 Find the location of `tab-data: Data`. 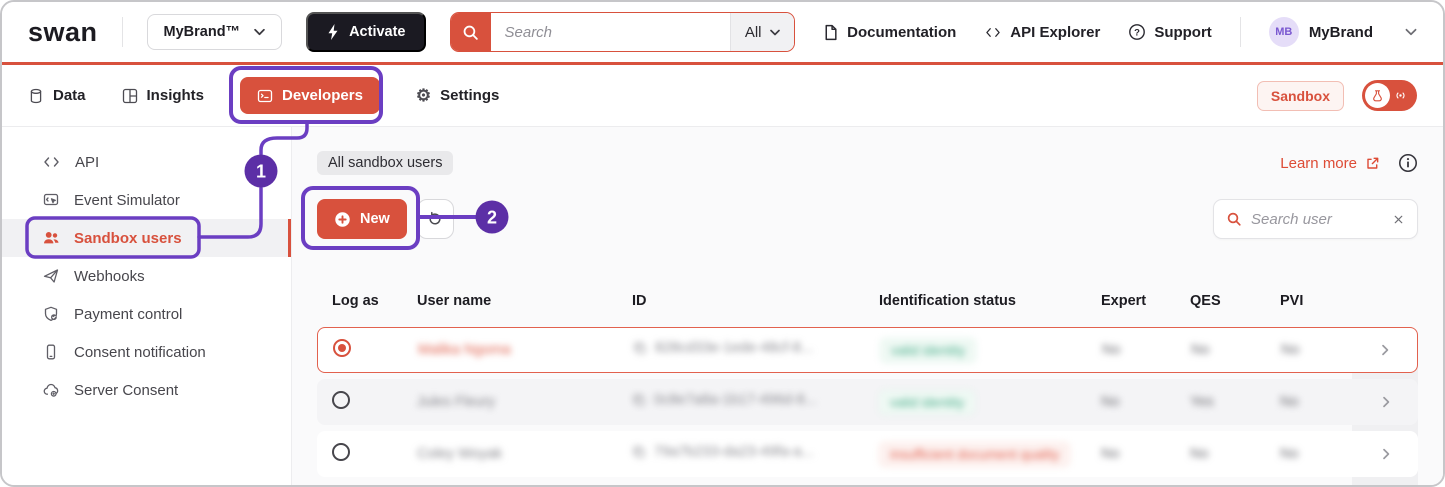

tab-data: Data is located at coordinates (57, 95).